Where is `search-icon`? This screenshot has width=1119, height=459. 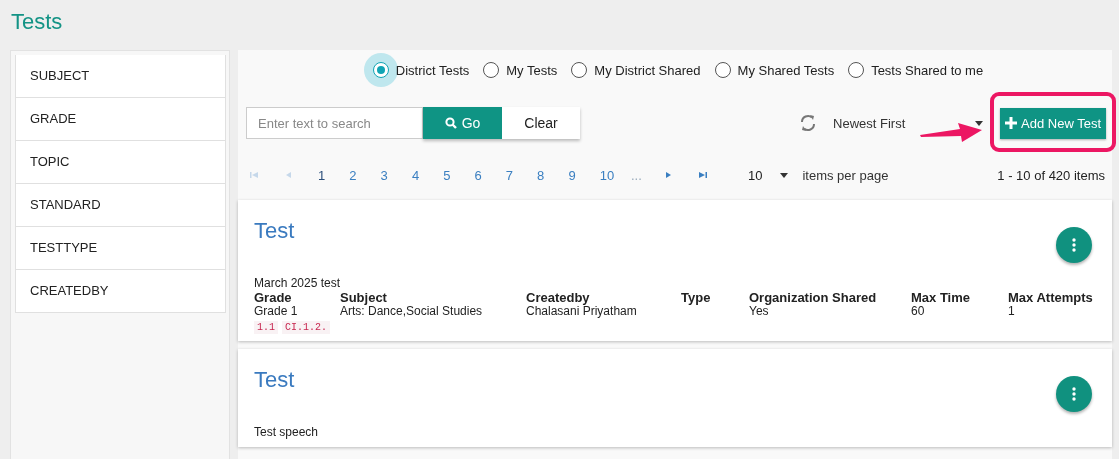 search-icon is located at coordinates (450, 123).